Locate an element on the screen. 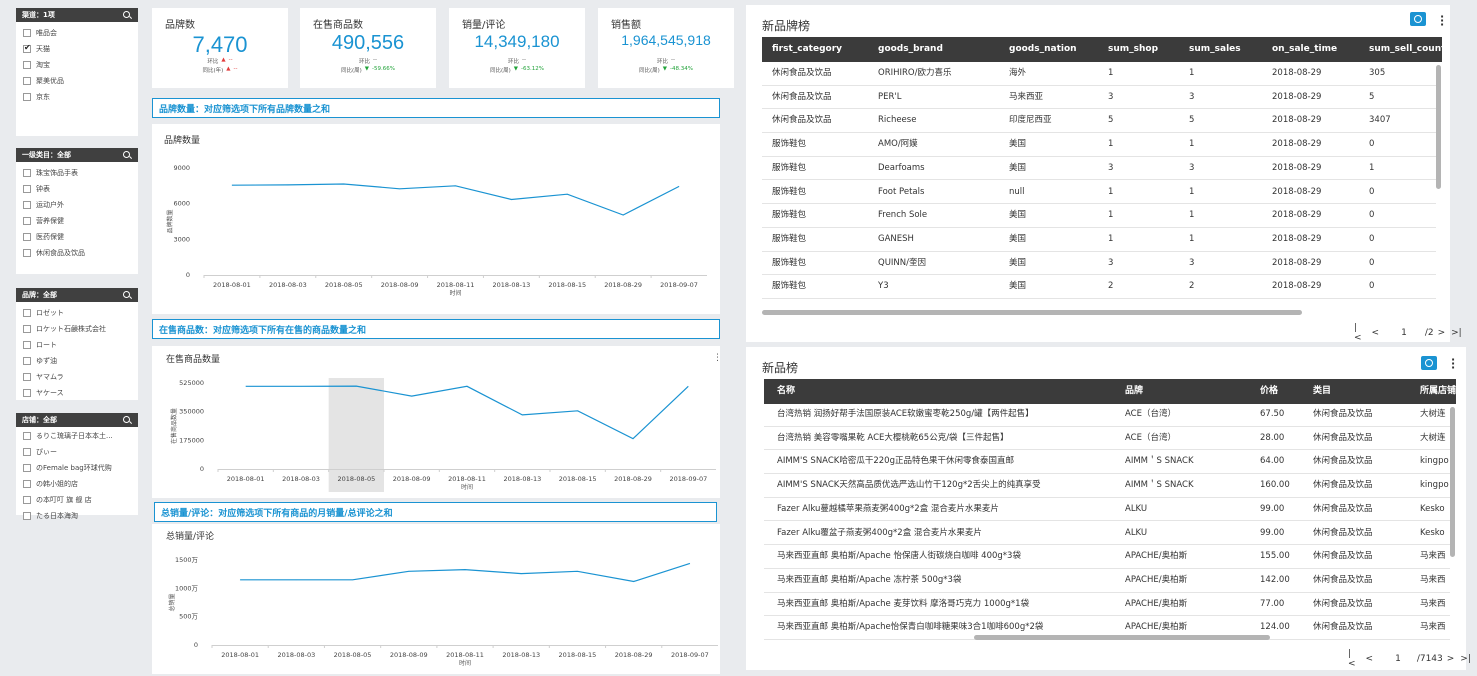 The height and width of the screenshot is (676, 1477). brand-filter-option: ゆず油 is located at coordinates (77, 361).